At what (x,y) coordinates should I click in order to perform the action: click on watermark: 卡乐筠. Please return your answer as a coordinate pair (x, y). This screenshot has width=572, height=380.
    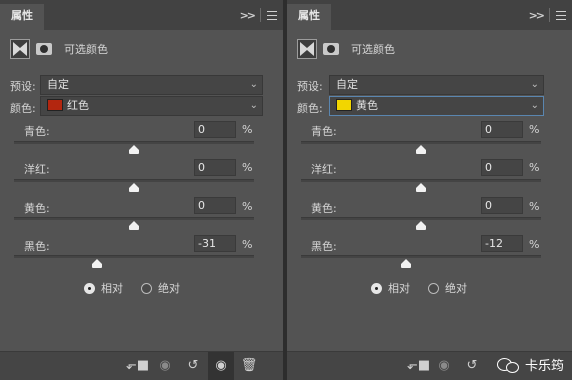
    Looking at the image, I should click on (530, 364).